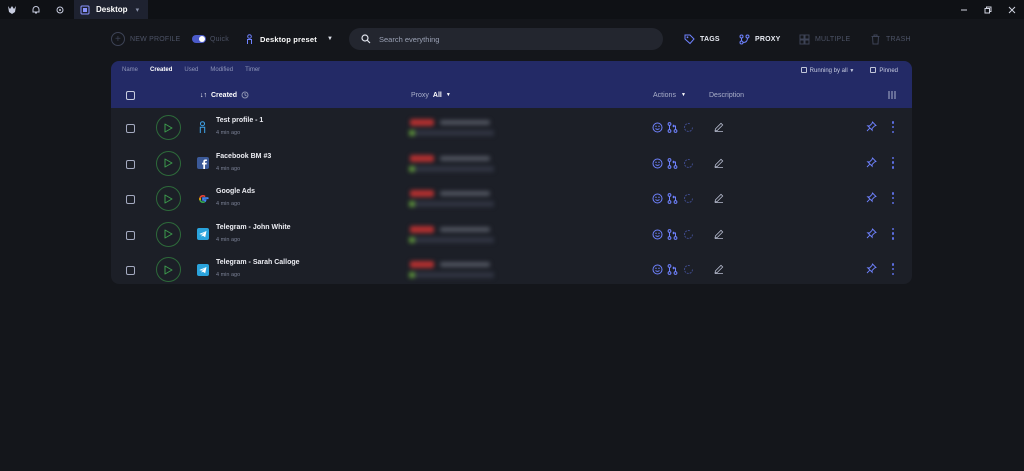  What do you see at coordinates (511, 235) in the screenshot?
I see `table-row: Telegram - John White 4 min ago` at bounding box center [511, 235].